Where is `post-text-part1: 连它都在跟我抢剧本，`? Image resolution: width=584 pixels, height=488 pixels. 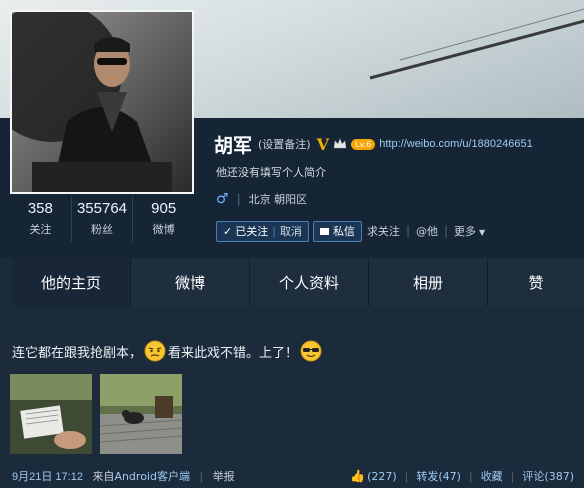
post-text-part1: 连它都在跟我抢剧本， is located at coordinates (77, 353).